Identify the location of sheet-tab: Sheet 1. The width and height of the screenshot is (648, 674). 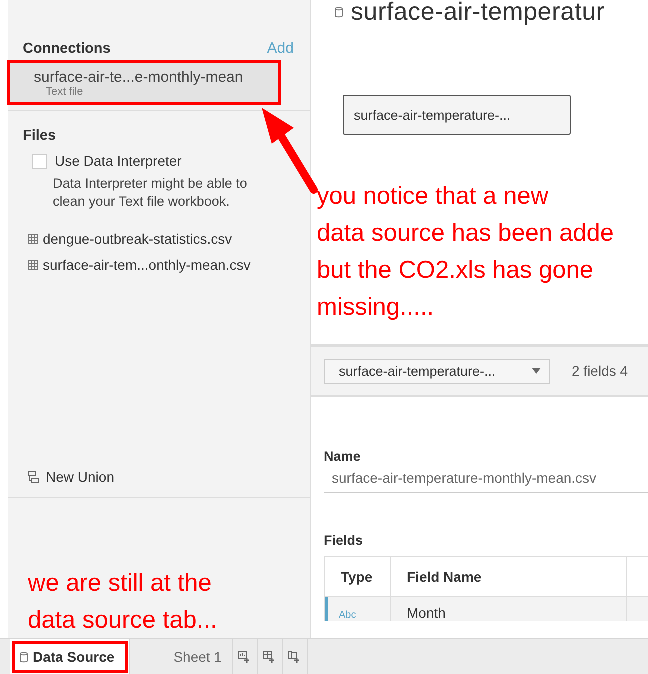
(198, 656).